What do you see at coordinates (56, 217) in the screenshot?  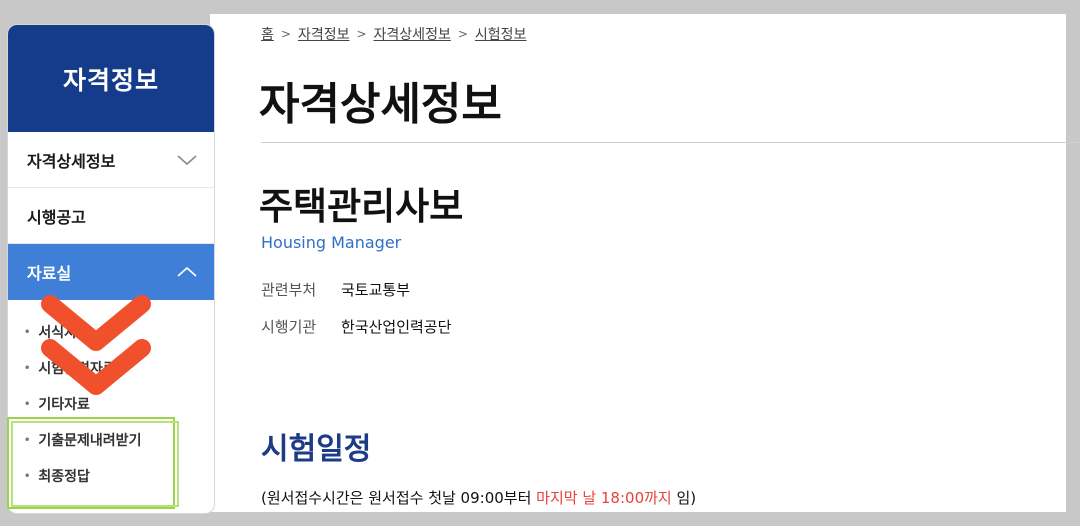 I see `sidebar-item-label: 시행공고` at bounding box center [56, 217].